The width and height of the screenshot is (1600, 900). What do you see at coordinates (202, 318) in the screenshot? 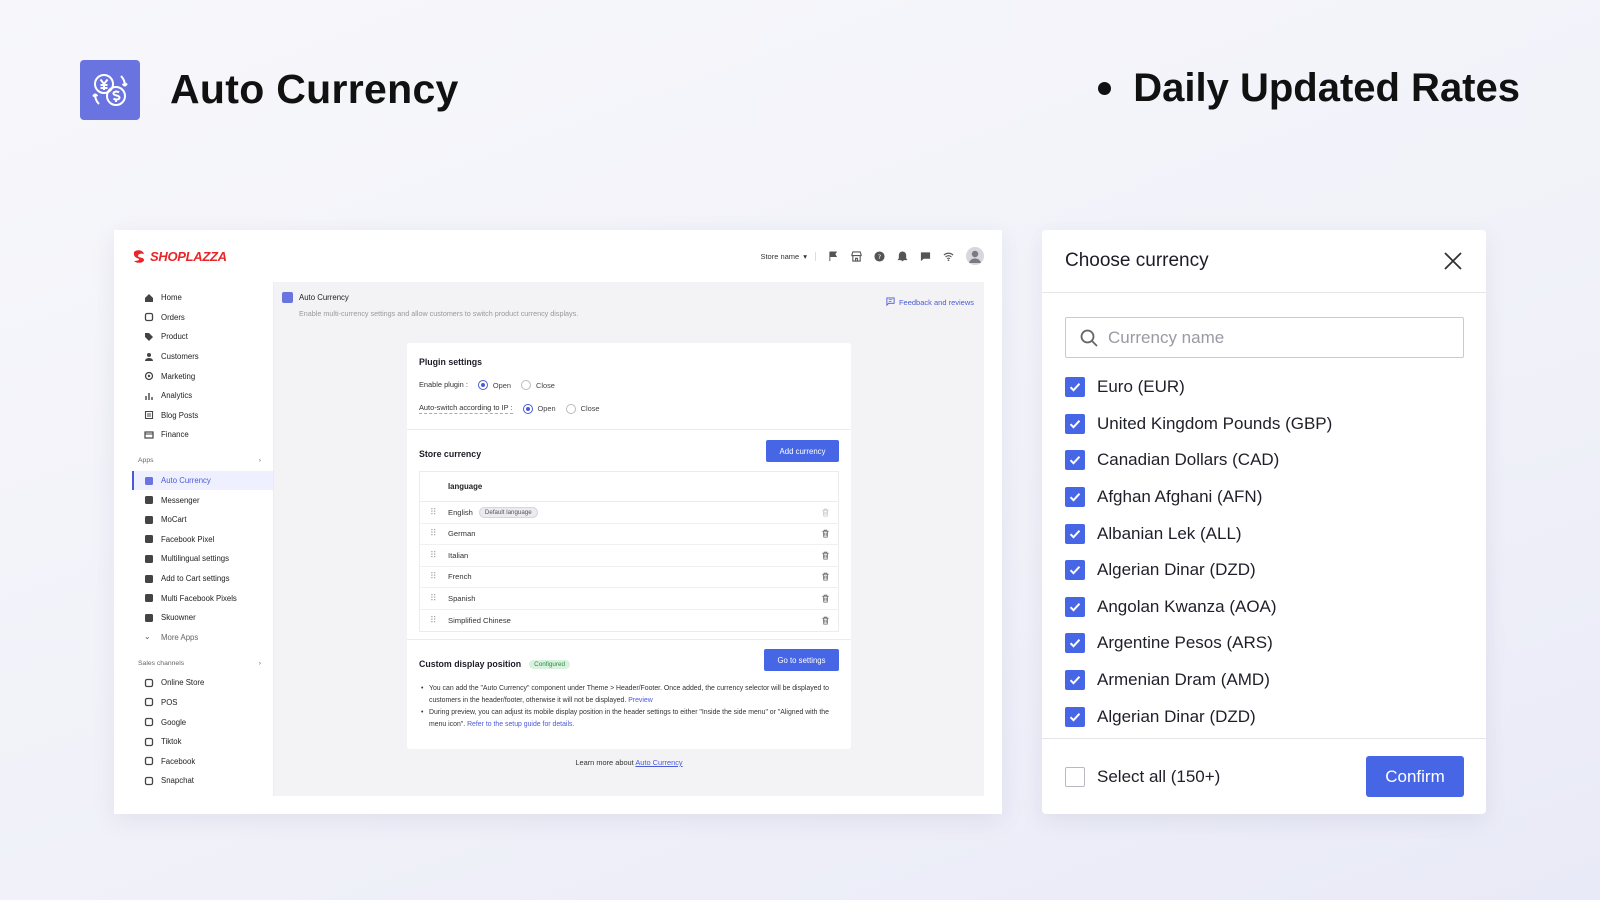
I see `sidebar-item-orders: Orders` at bounding box center [202, 318].